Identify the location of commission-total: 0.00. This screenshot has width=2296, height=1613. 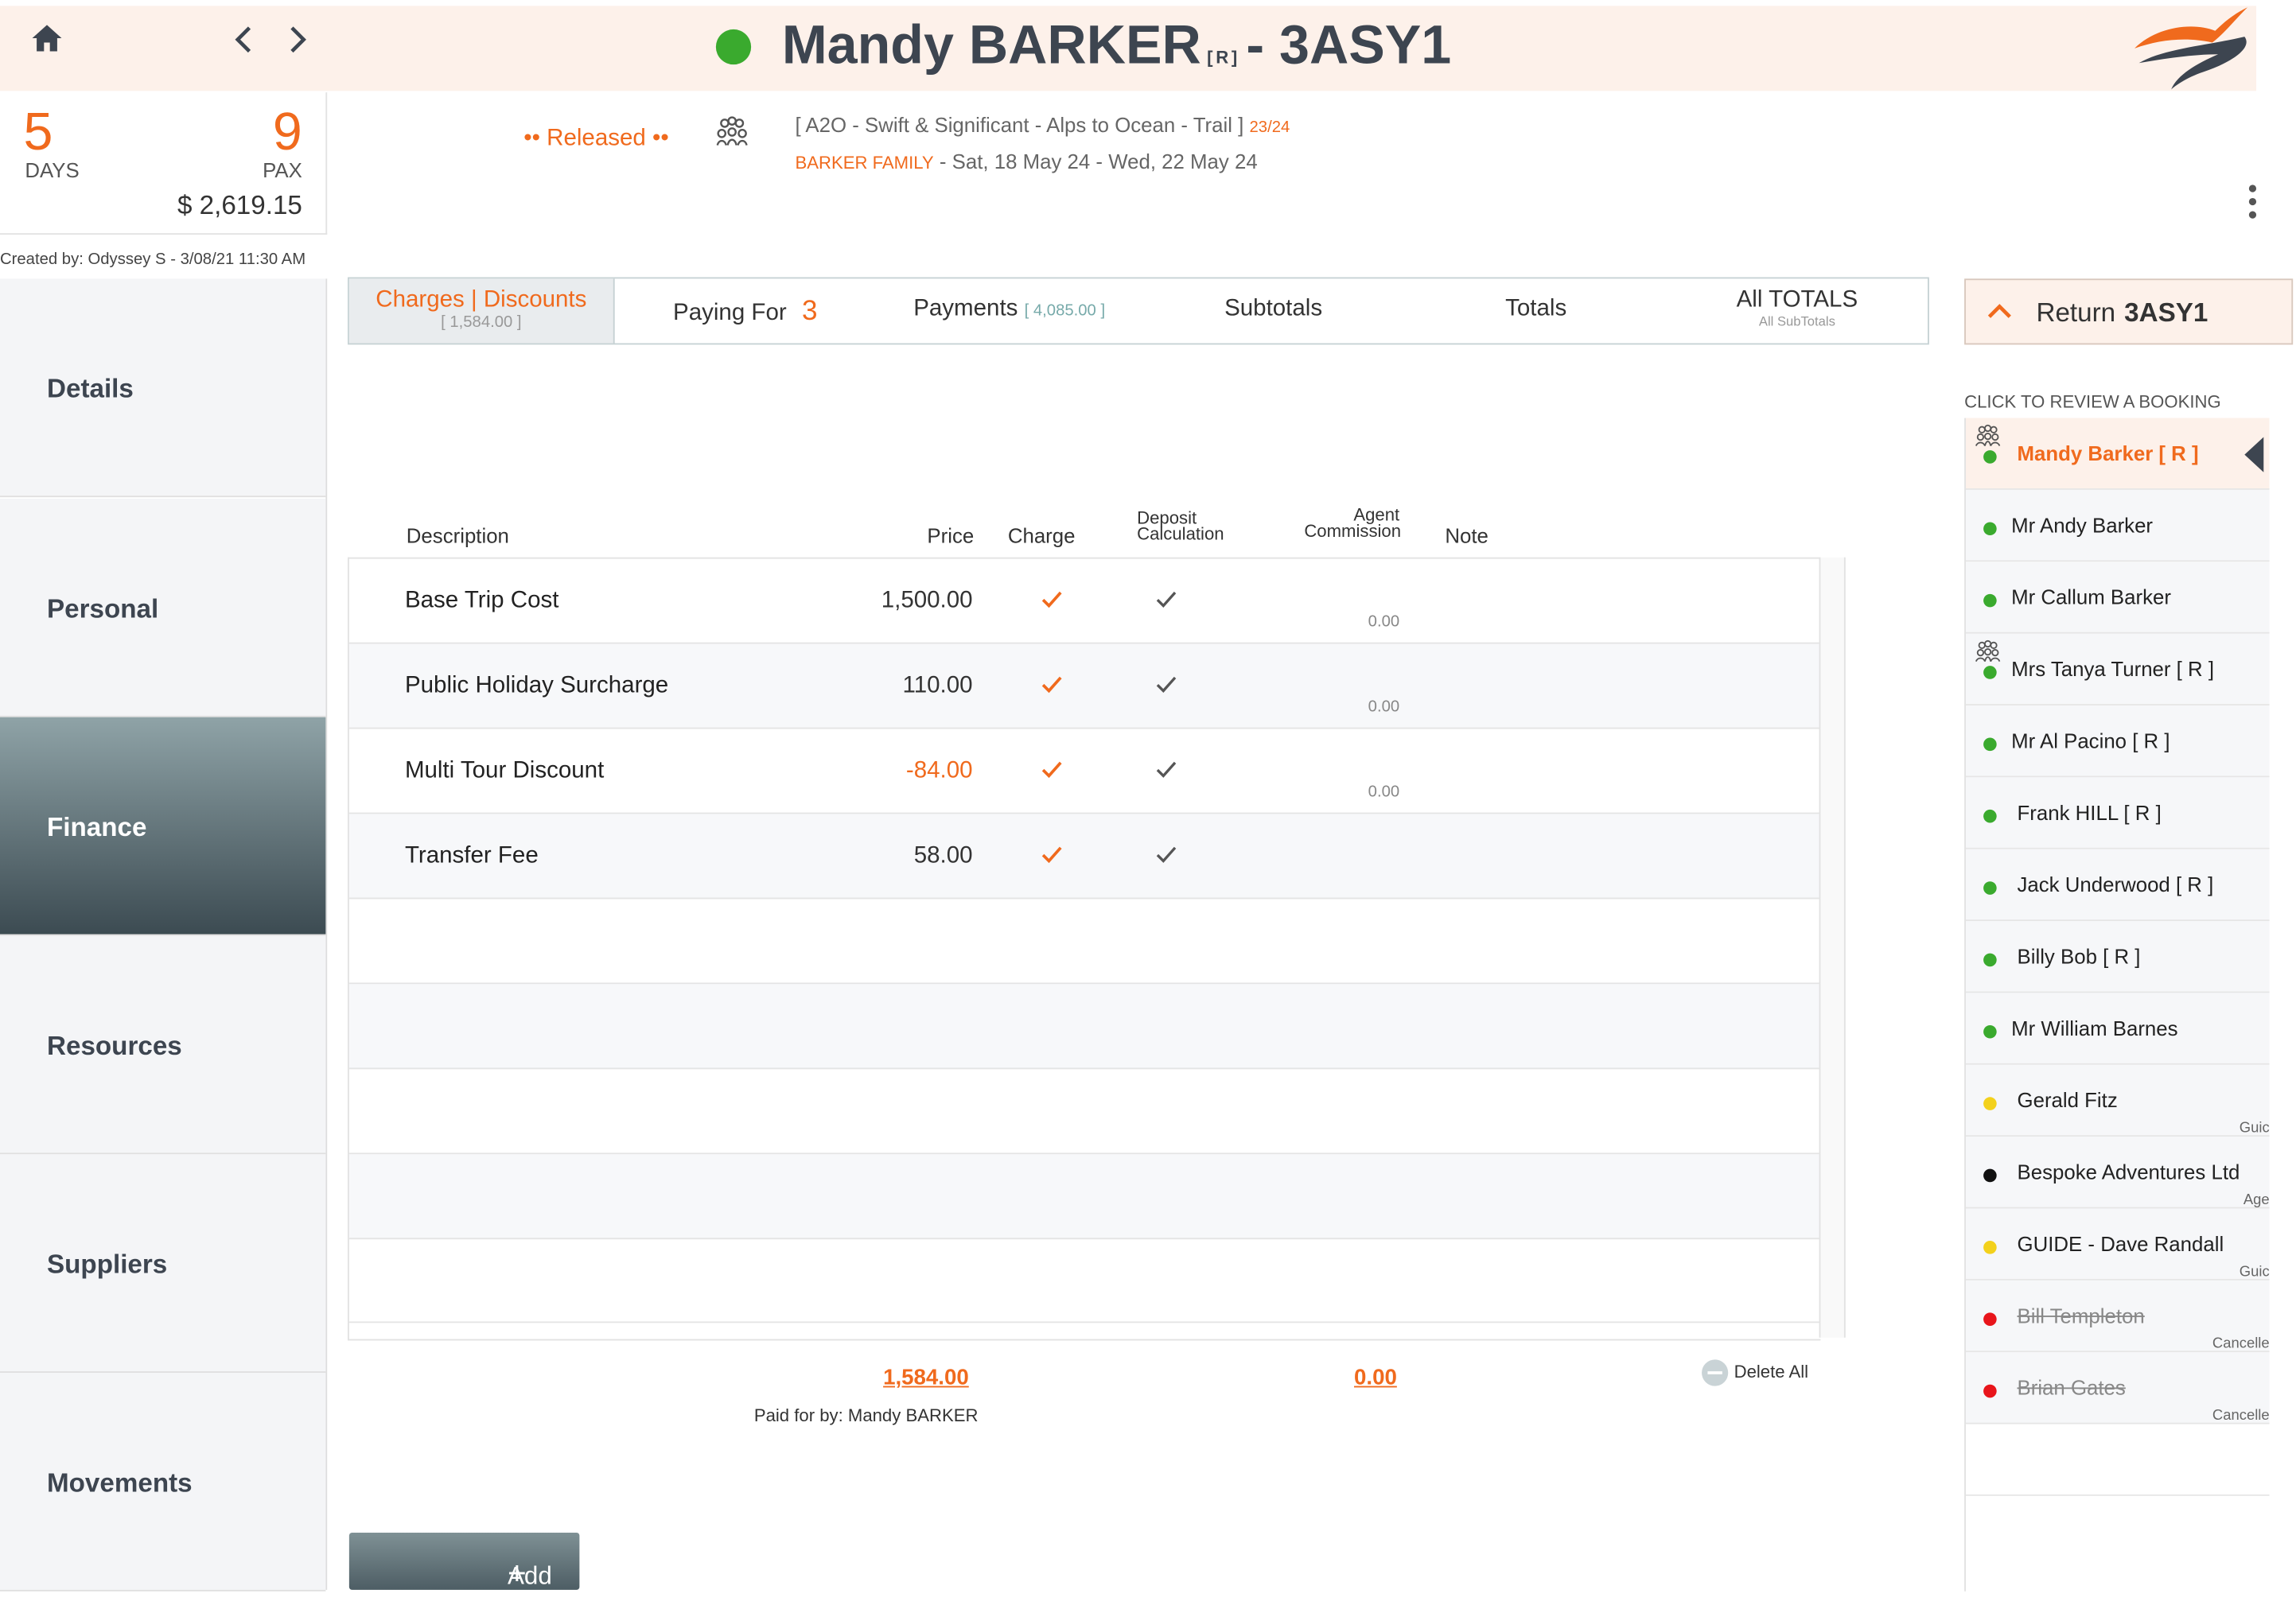
(1375, 1378).